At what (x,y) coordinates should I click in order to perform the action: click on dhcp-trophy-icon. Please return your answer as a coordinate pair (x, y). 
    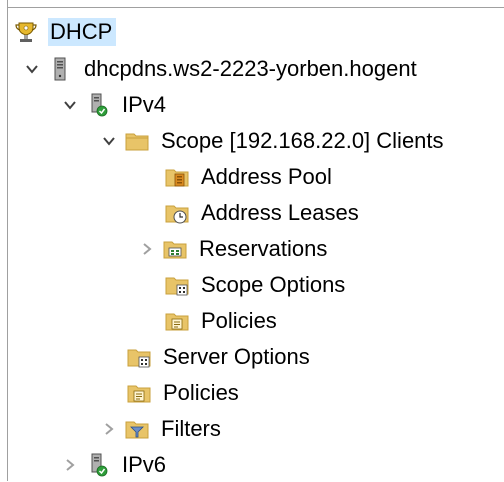
    Looking at the image, I should click on (26, 32).